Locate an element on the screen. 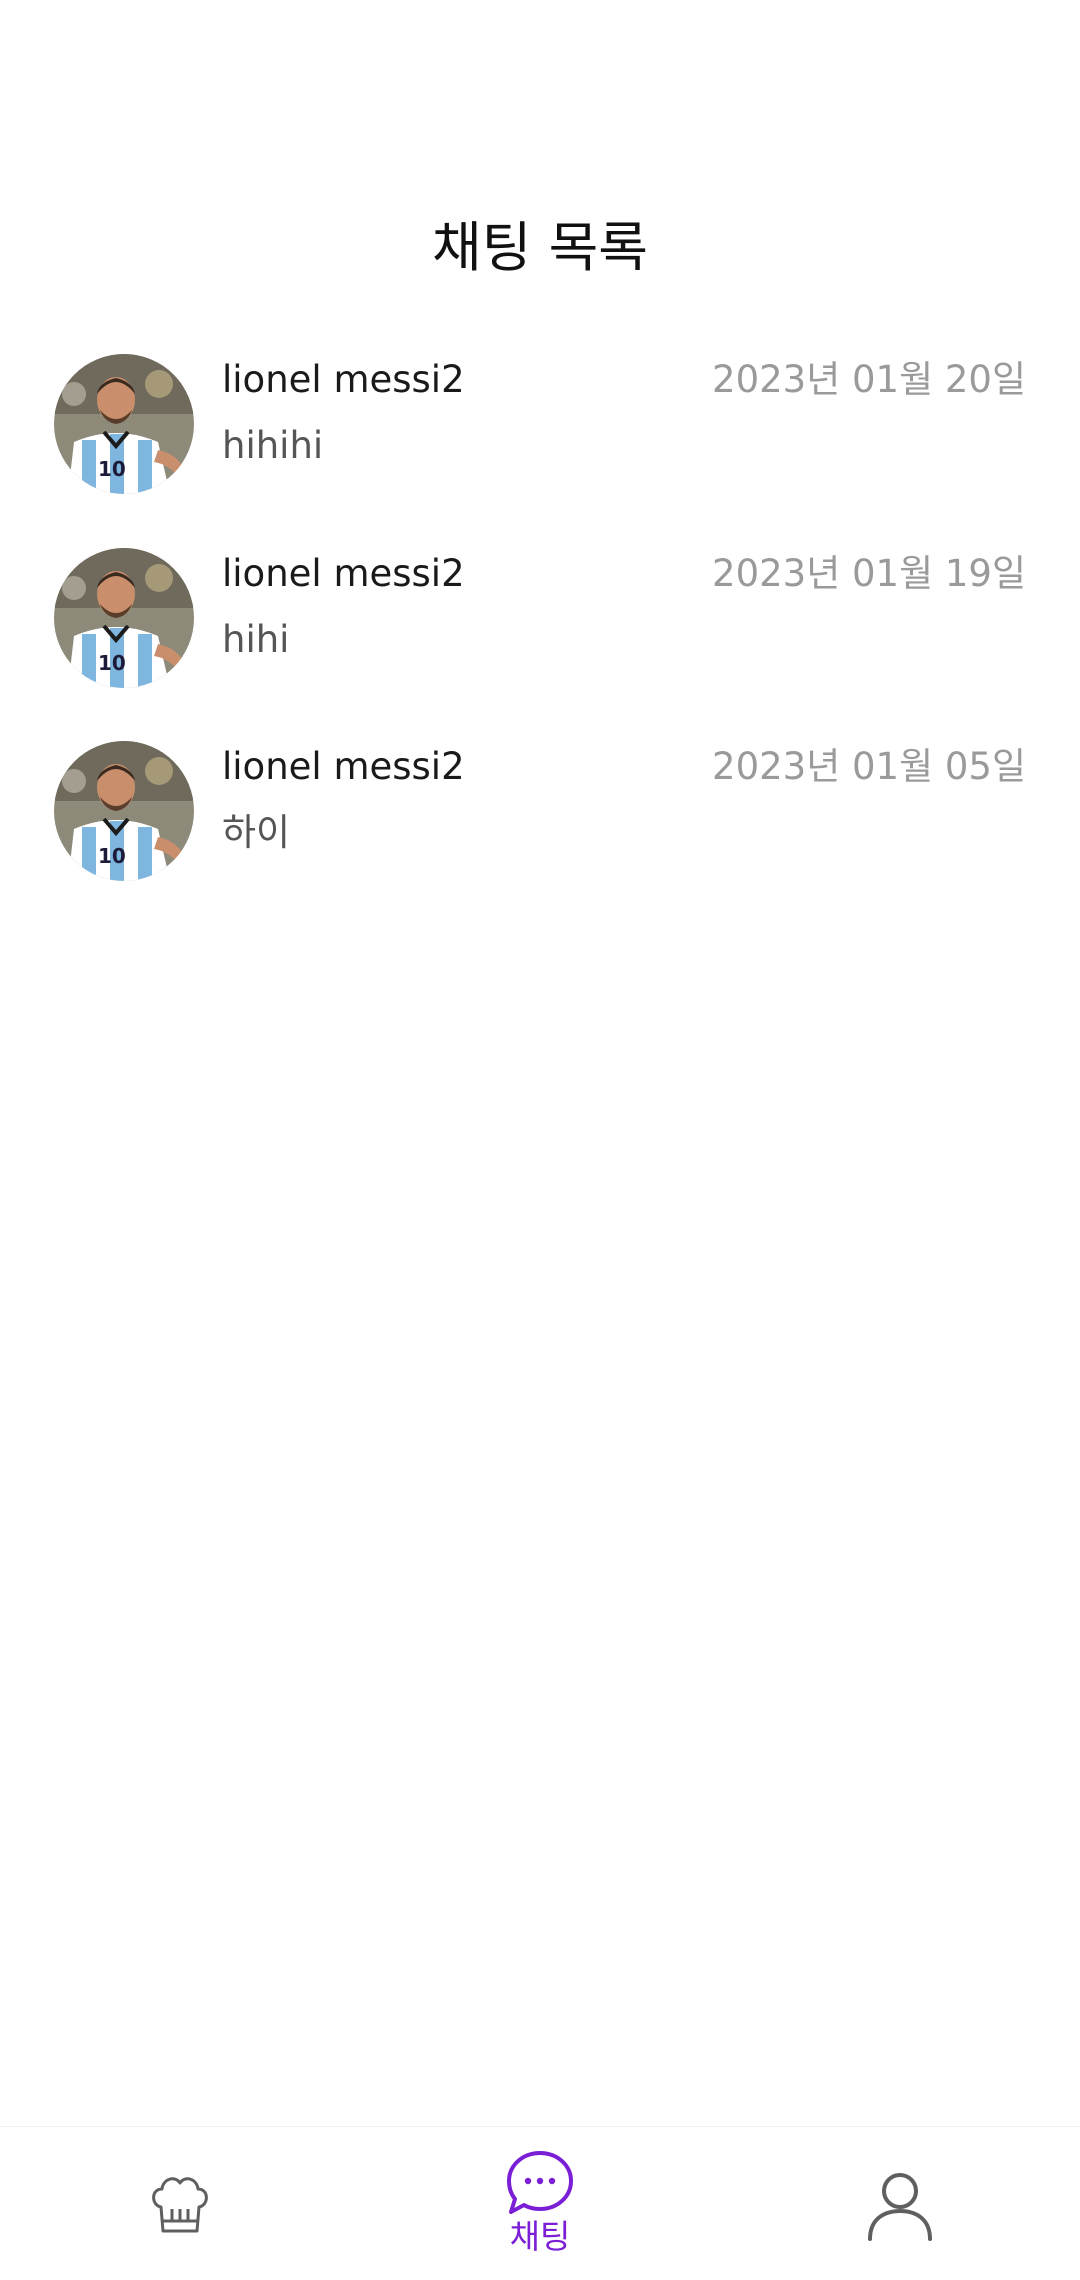 The image size is (1080, 2280). chat-date: 2023년 01월 05일 is located at coordinates (869, 766).